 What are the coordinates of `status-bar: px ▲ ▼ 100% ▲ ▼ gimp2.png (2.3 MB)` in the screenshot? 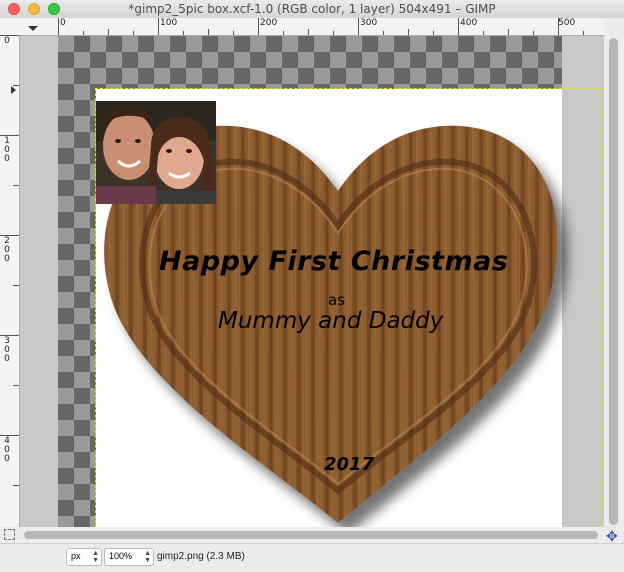 It's located at (312, 557).